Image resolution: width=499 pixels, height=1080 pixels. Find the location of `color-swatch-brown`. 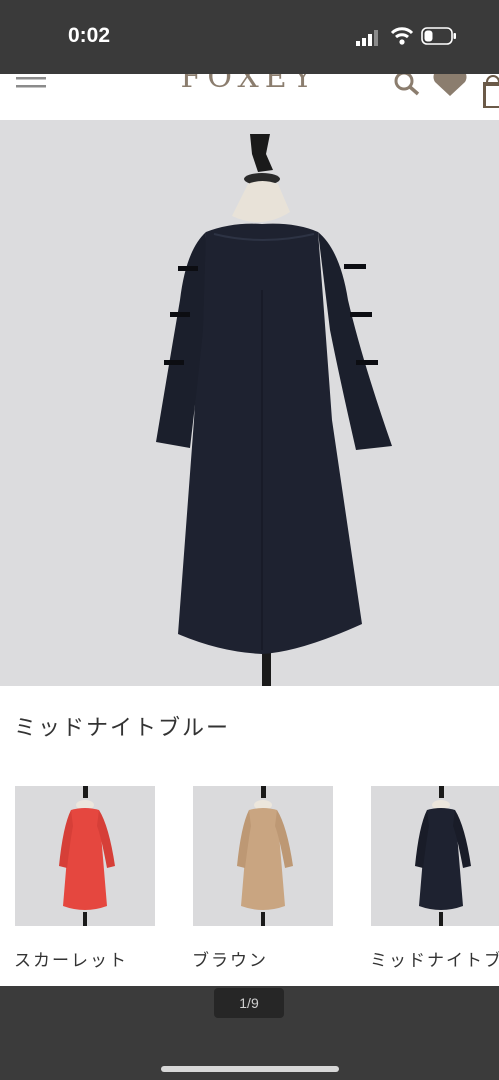

color-swatch-brown is located at coordinates (263, 856).